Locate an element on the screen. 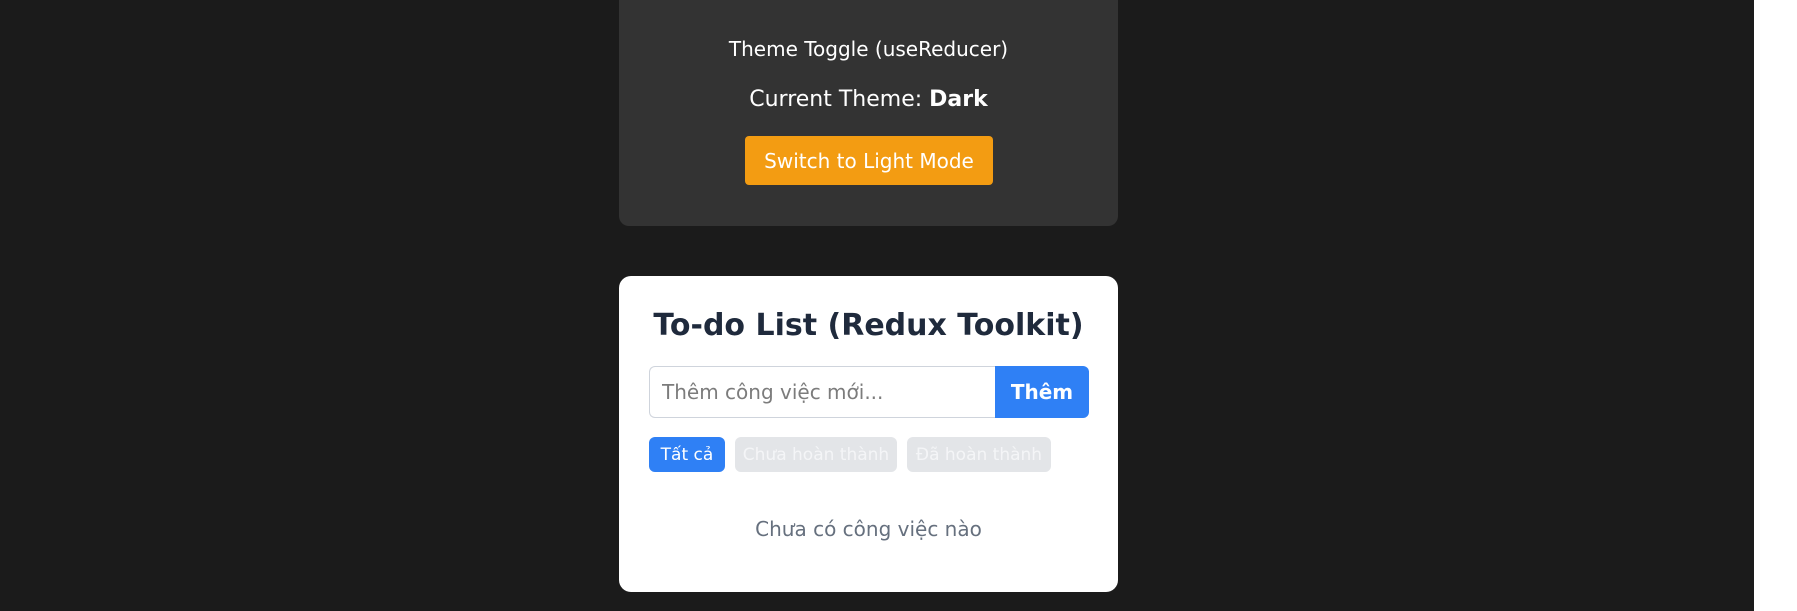 Image resolution: width=1797 pixels, height=611 pixels. current-theme-value: Dark is located at coordinates (958, 99).